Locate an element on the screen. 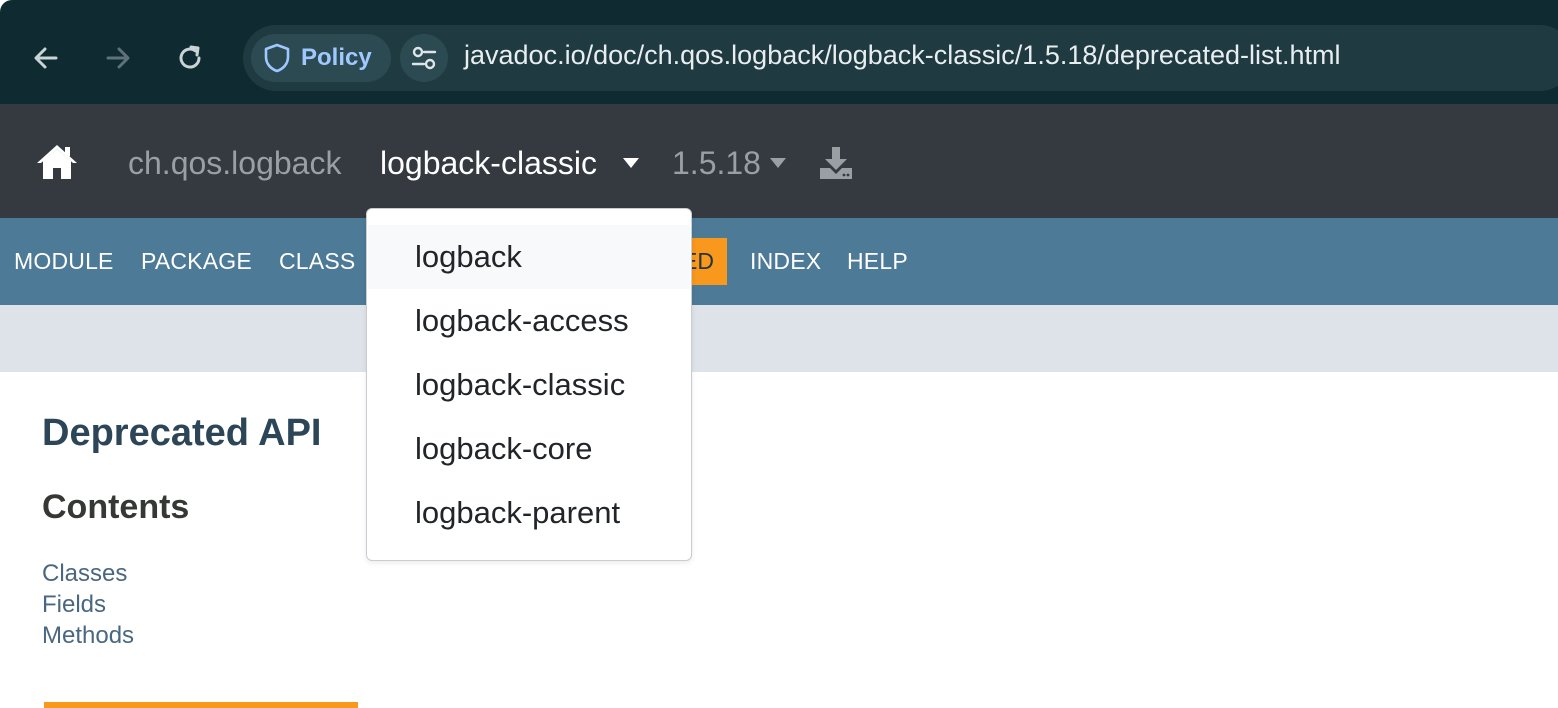 The height and width of the screenshot is (708, 1558). table-caption-bar is located at coordinates (201, 705).